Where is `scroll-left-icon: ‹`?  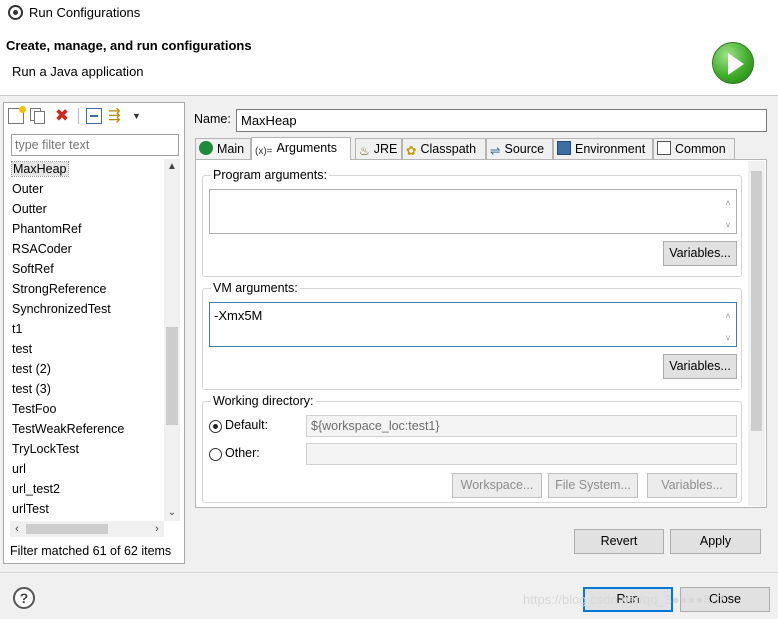
scroll-left-icon: ‹ is located at coordinates (17, 529).